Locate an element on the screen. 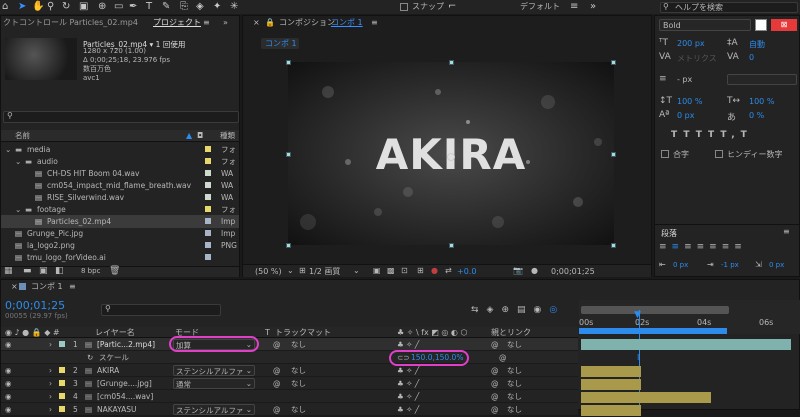  snapshot-icon: 📷 is located at coordinates (518, 270).